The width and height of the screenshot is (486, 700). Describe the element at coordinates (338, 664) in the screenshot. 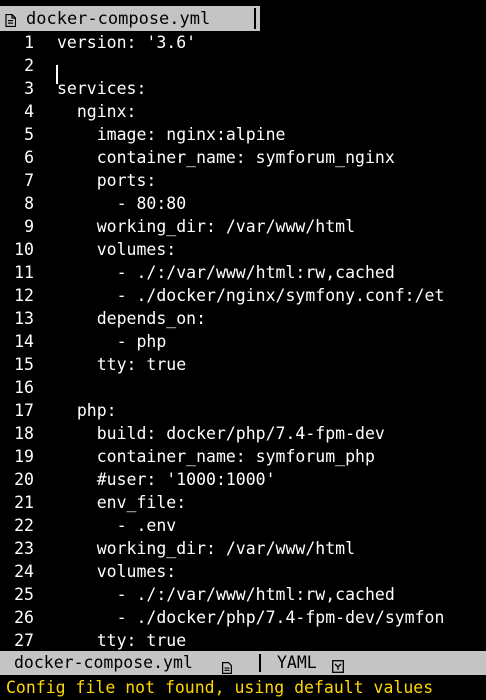

I see `yaml-icon` at that location.